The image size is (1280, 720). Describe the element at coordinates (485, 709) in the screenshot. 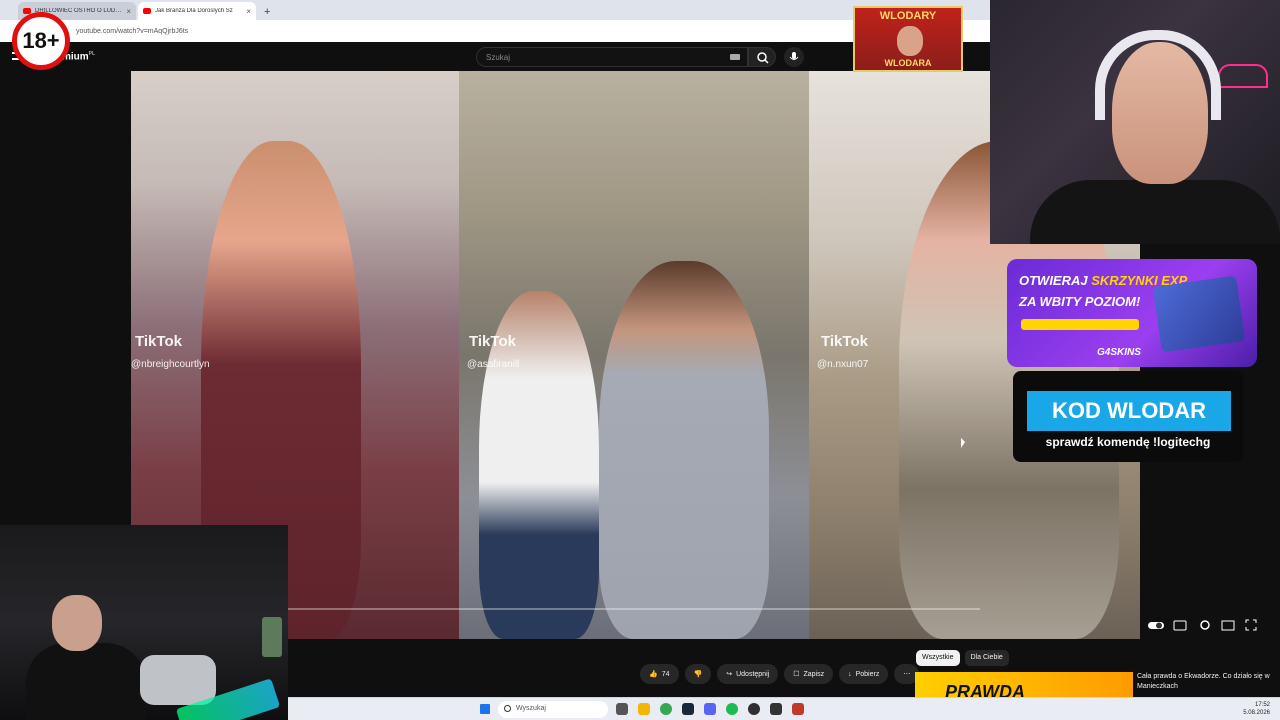

I see `windows-start-icon` at that location.